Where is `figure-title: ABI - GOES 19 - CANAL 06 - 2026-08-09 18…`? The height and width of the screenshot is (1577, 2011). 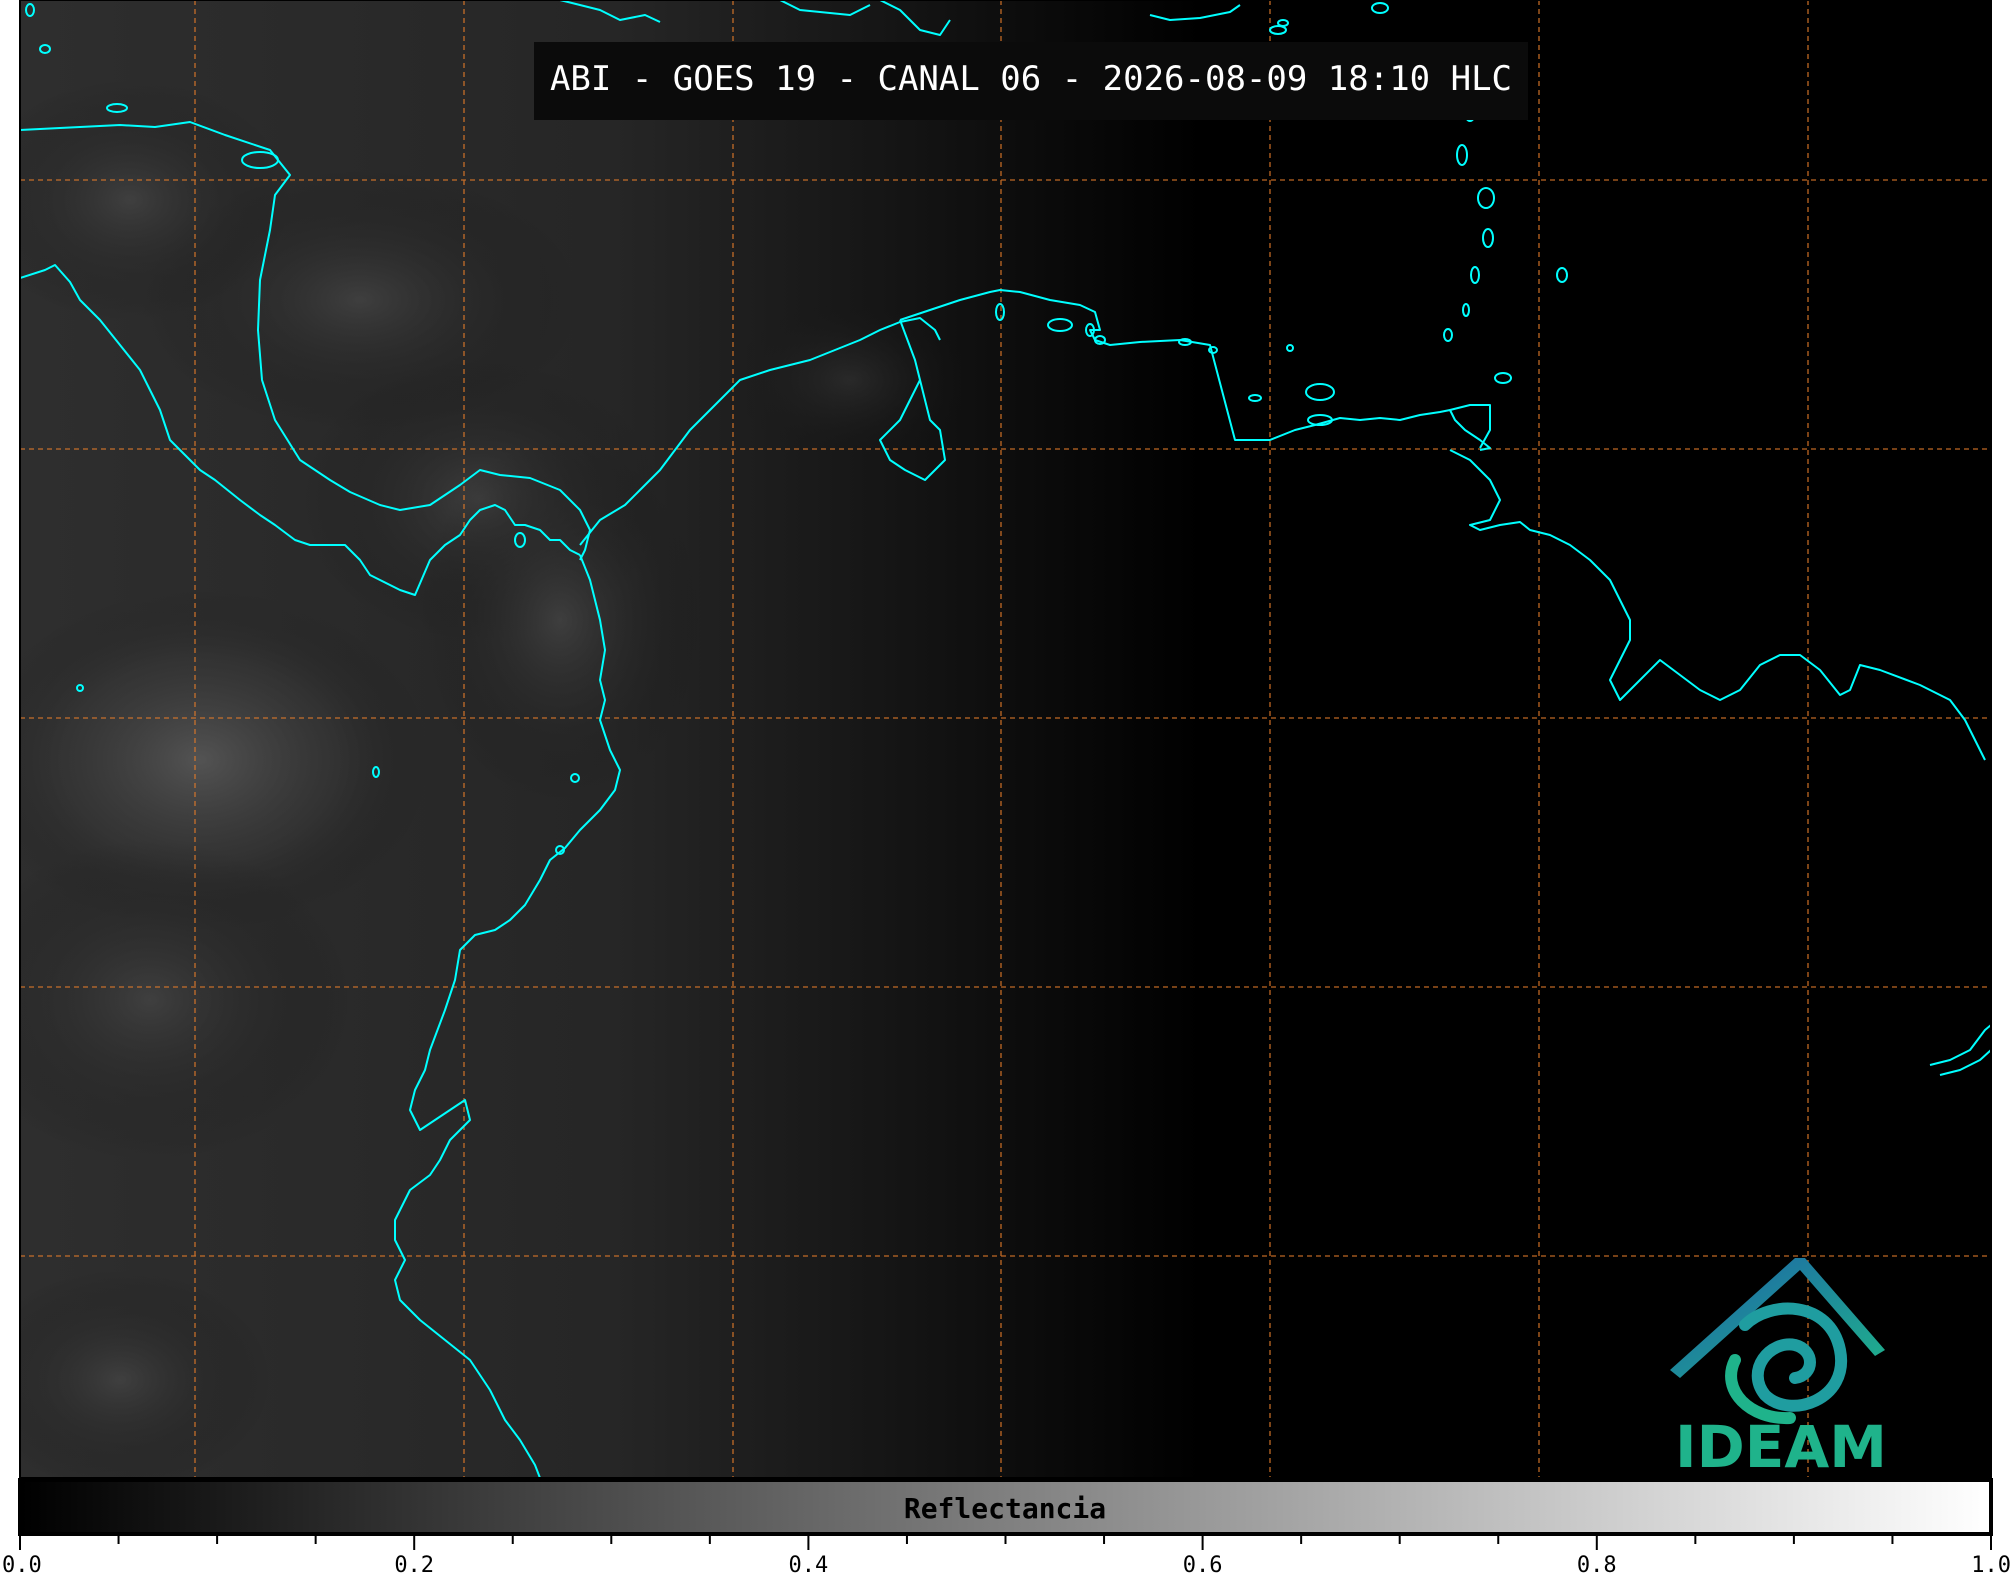
figure-title: ABI - GOES 19 - CANAL 06 - 2026-08-09 18… is located at coordinates (1031, 79).